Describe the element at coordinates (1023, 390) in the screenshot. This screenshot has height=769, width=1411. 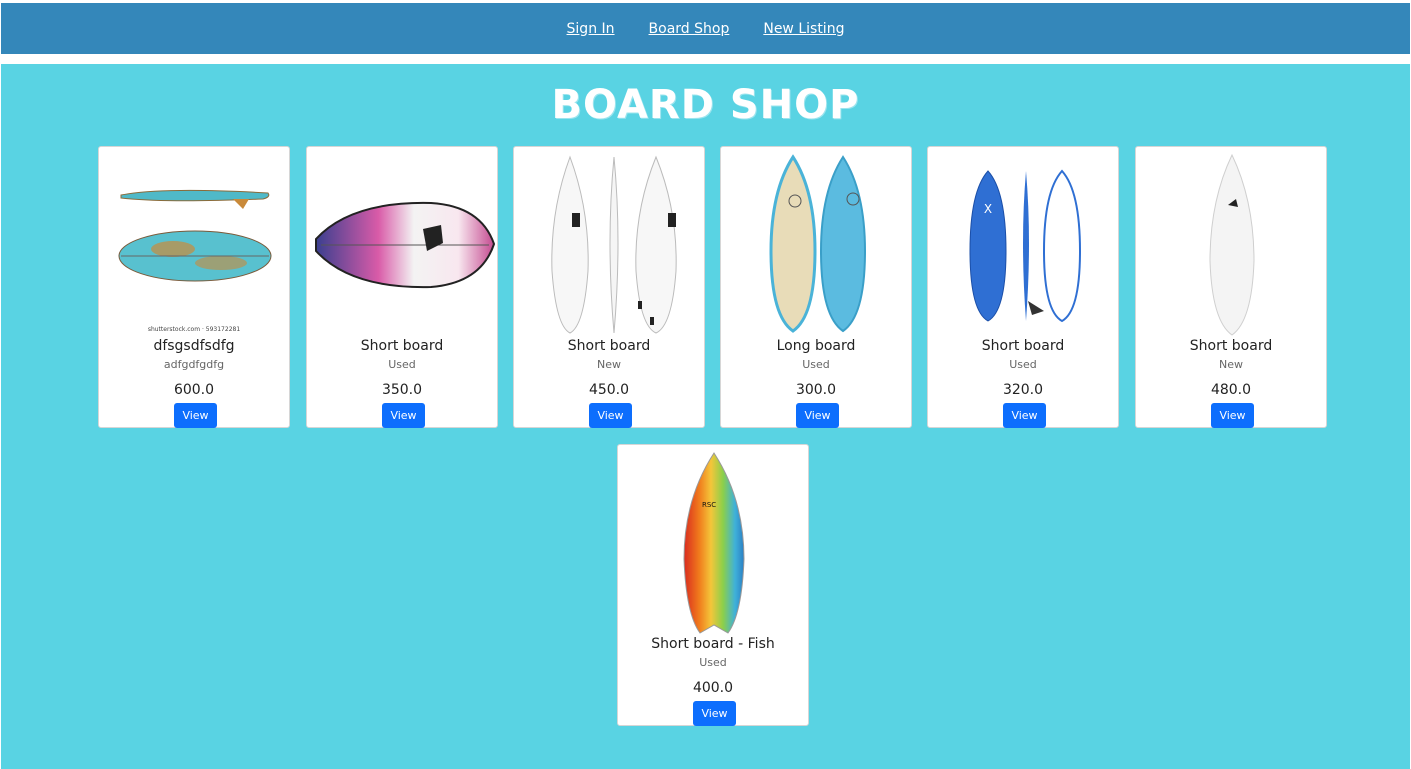
I see `listing-price: 320.0` at that location.